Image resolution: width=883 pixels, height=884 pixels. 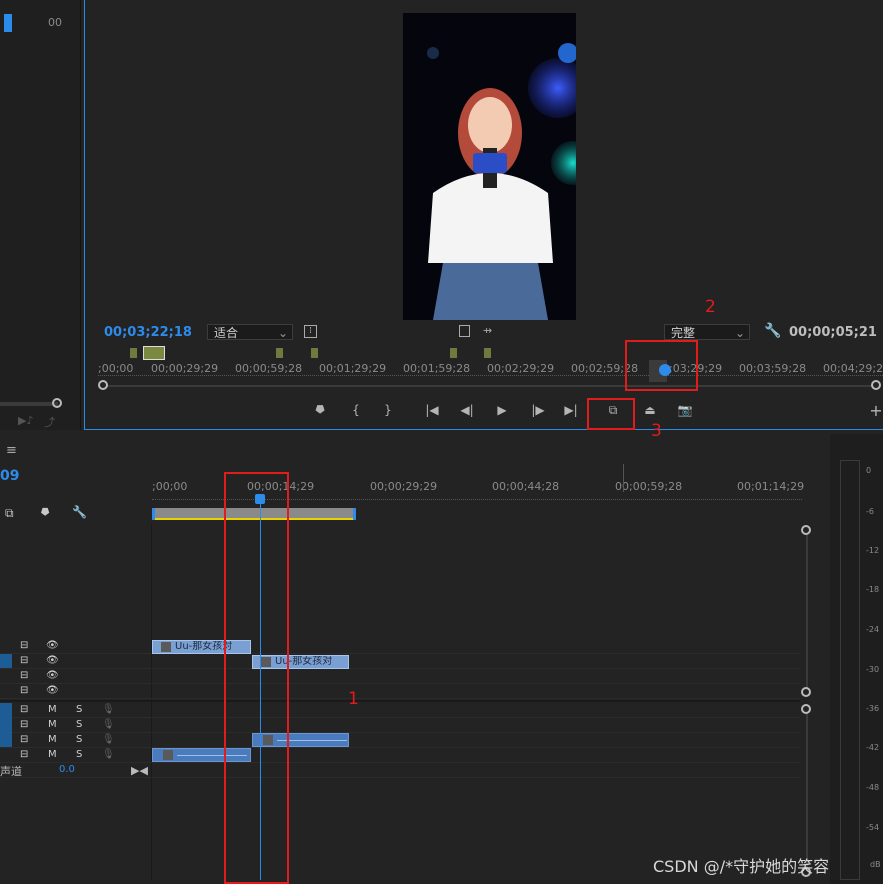 I want to click on meter-label: -6, so click(x=870, y=511).